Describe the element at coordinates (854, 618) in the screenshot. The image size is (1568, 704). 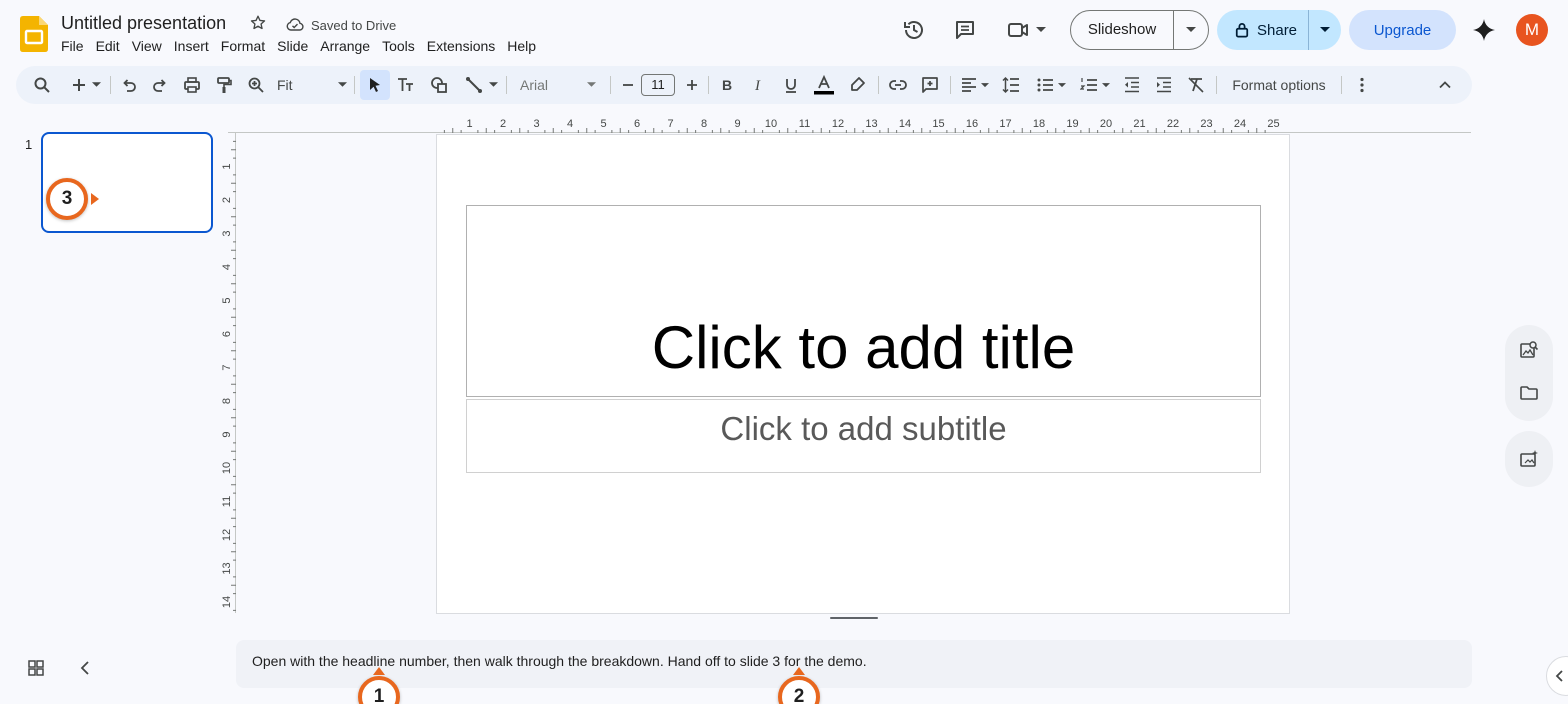
I see `notes-resize-handle` at that location.